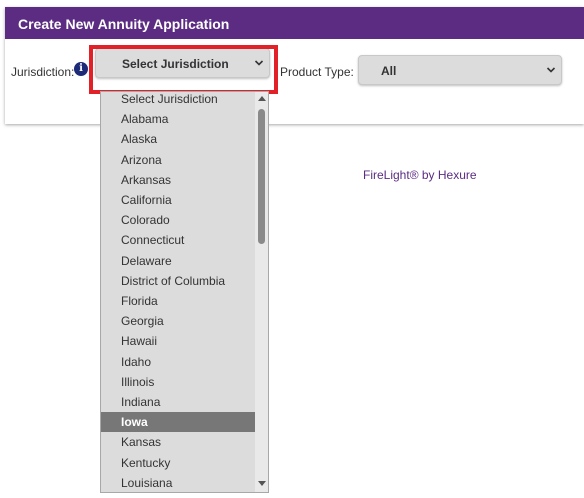 The image size is (584, 498). Describe the element at coordinates (178, 482) in the screenshot. I see `dropdown-option: Louisiana` at that location.